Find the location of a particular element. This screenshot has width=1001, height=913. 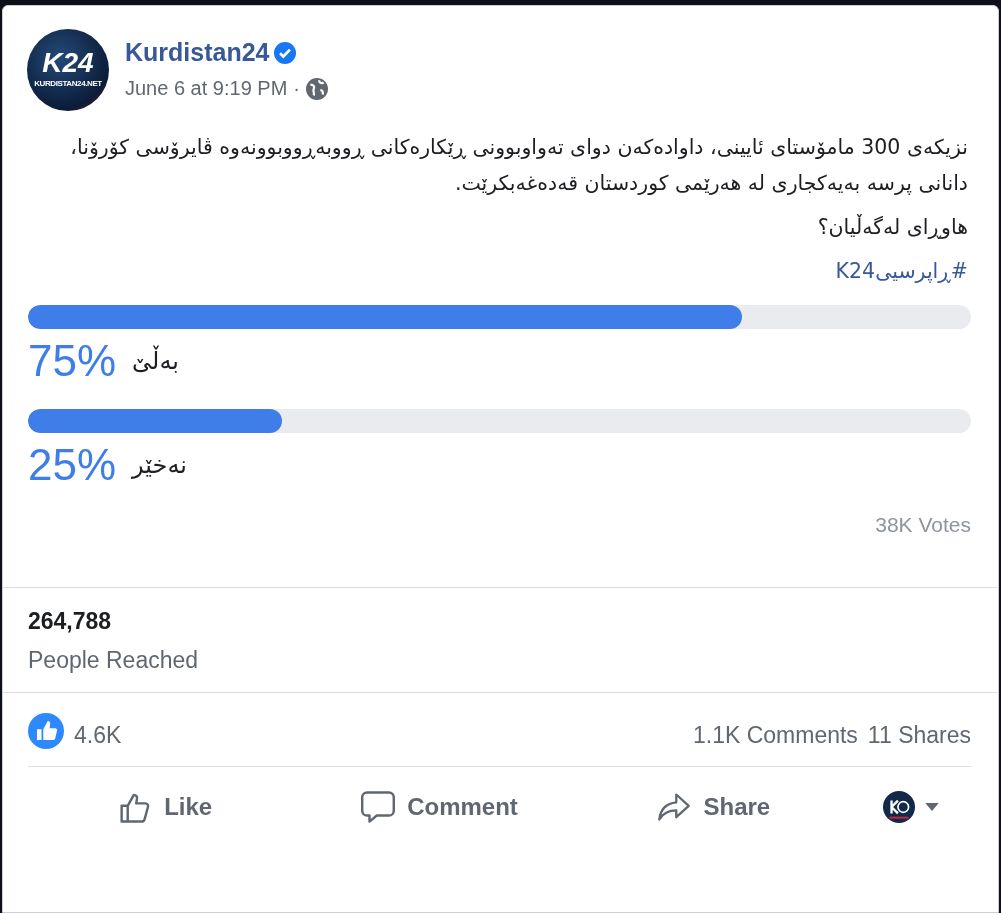

like-button: Like is located at coordinates (165, 807).